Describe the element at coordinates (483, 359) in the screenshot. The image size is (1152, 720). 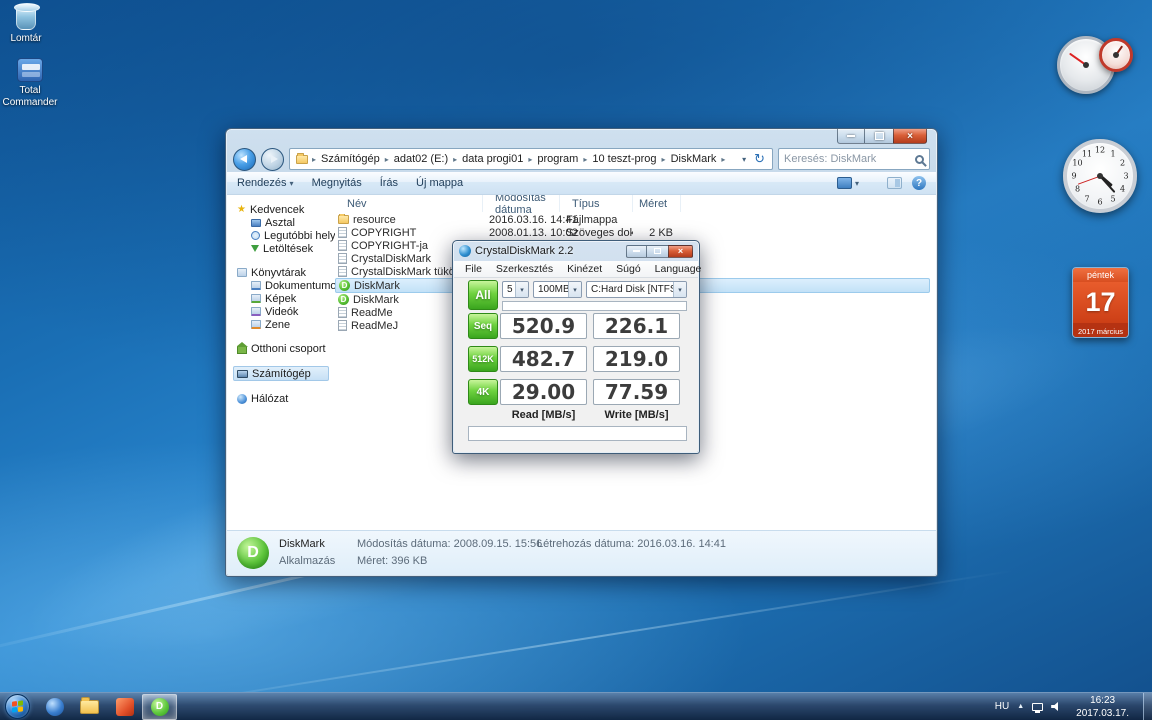
I see `512k-test-button: 512K` at that location.